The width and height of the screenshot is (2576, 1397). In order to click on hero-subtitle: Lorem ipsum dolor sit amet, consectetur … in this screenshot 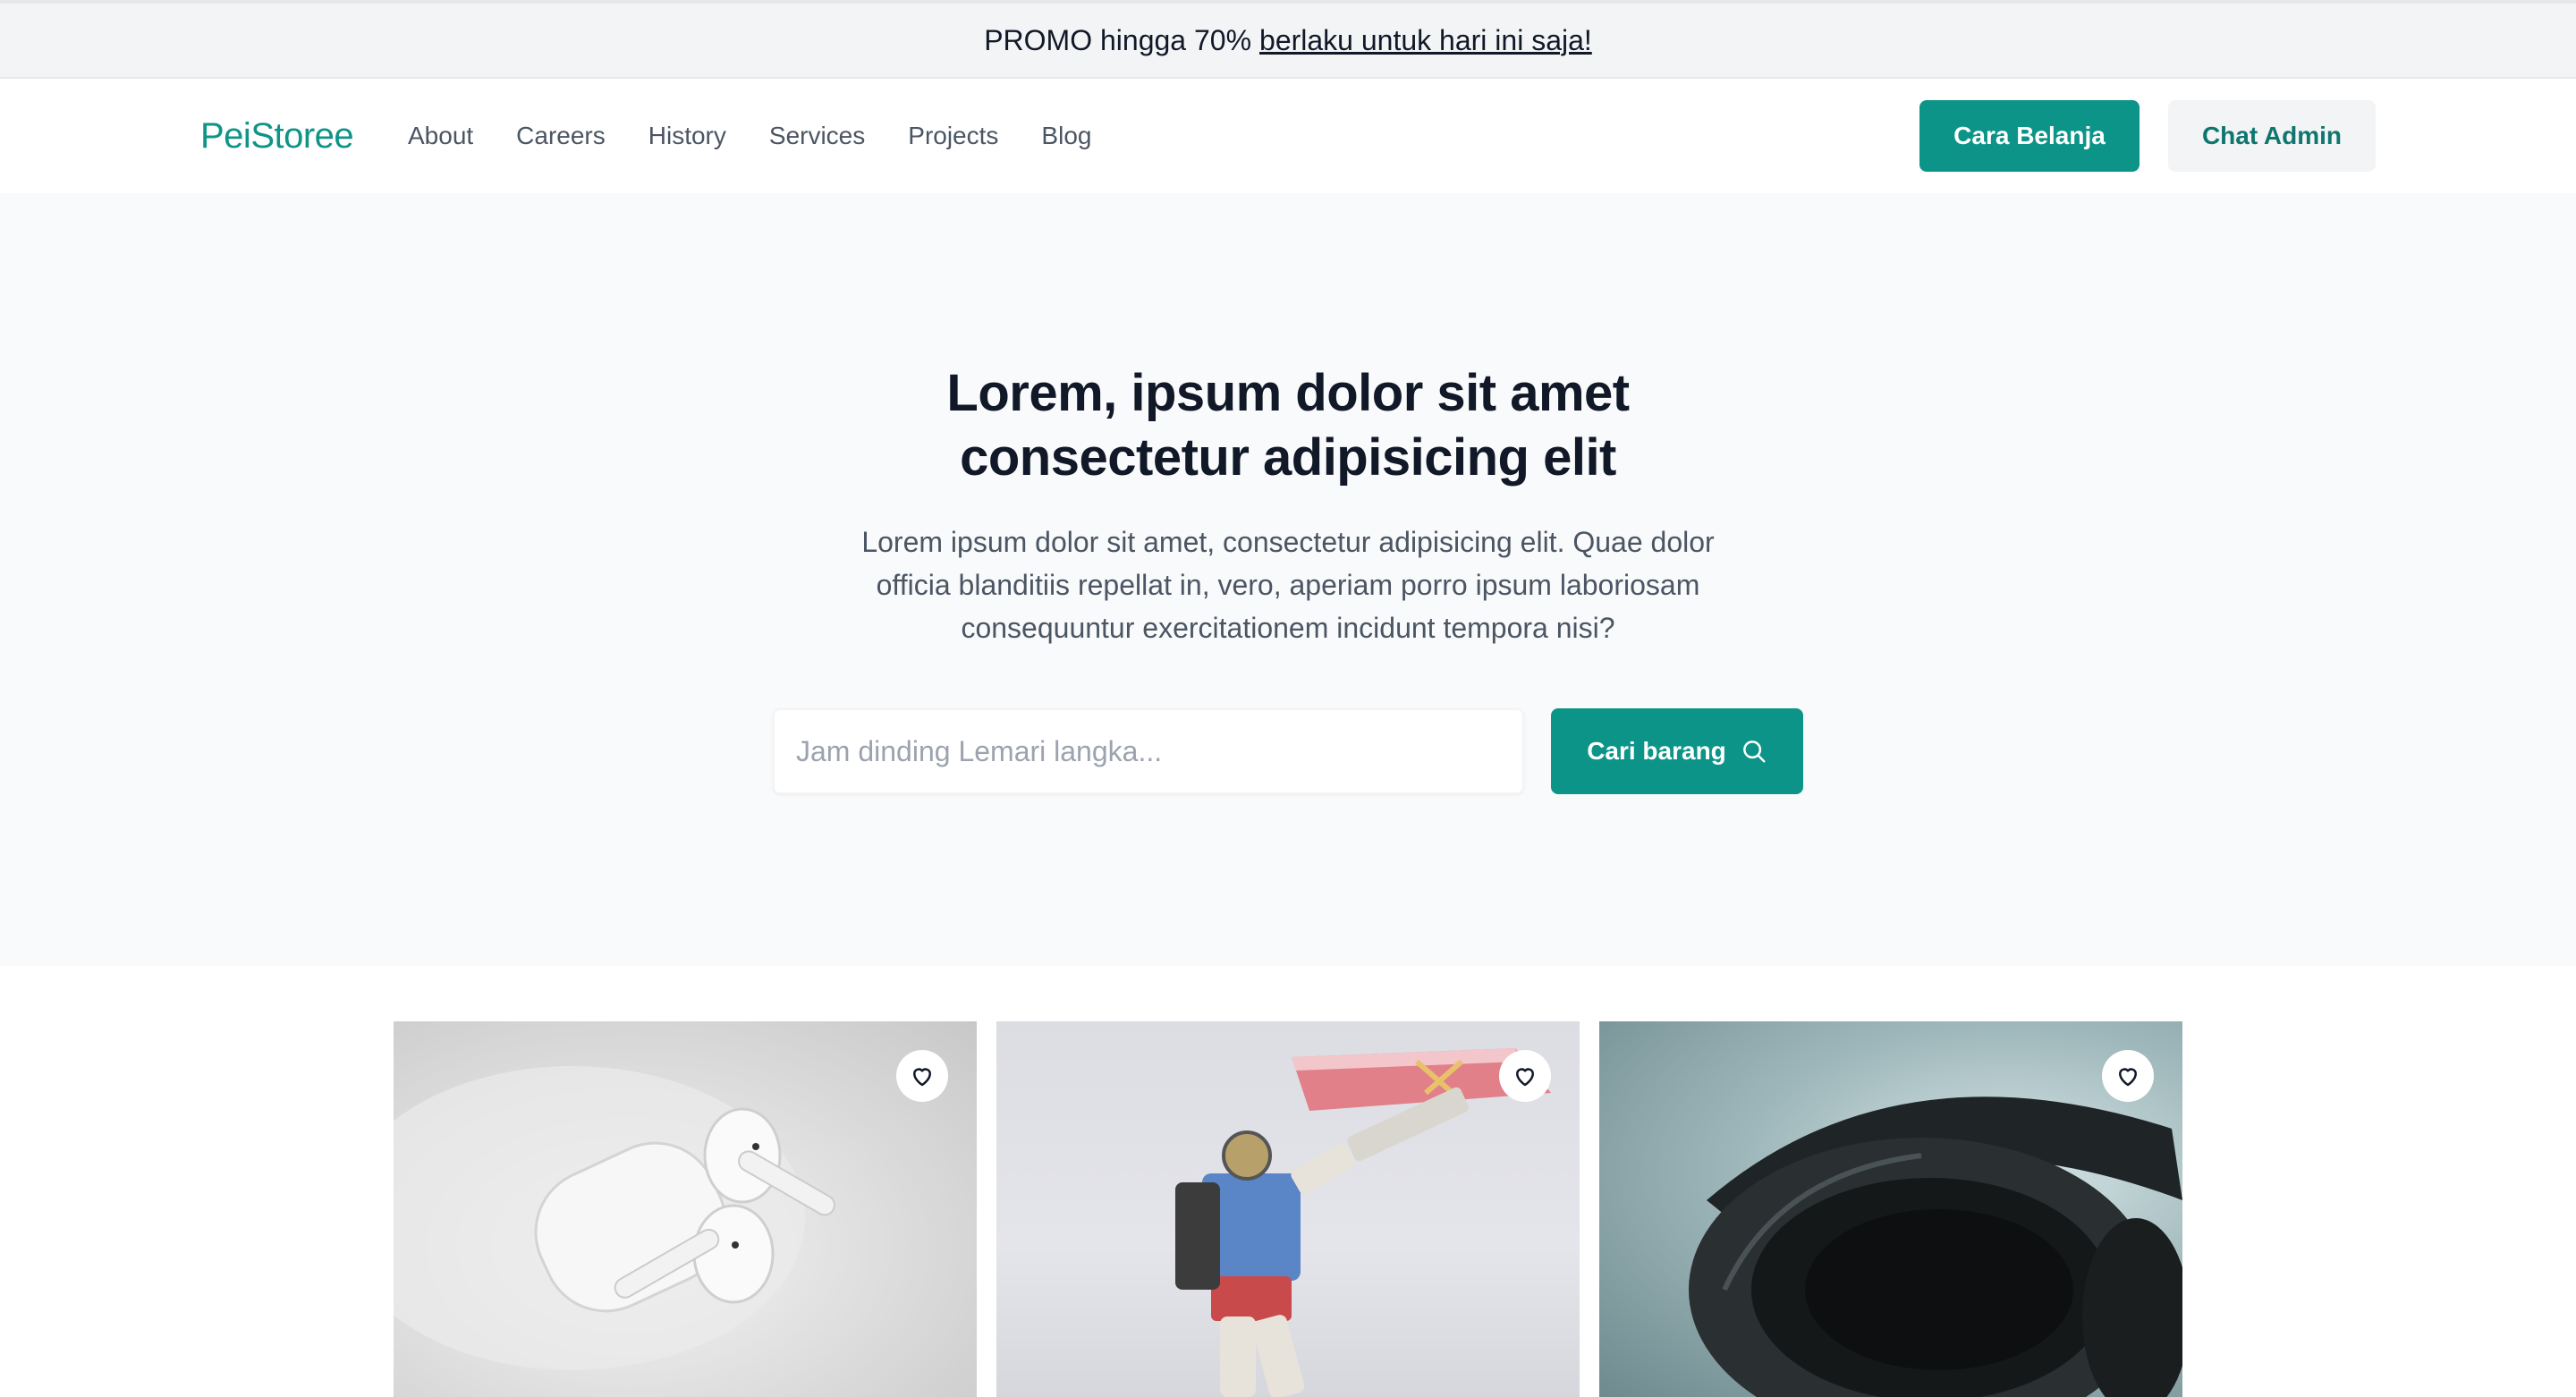, I will do `click(1288, 585)`.